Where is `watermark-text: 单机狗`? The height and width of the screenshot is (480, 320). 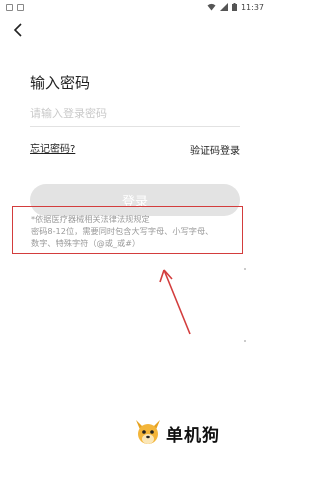
watermark-text: 单机狗 is located at coordinates (193, 435).